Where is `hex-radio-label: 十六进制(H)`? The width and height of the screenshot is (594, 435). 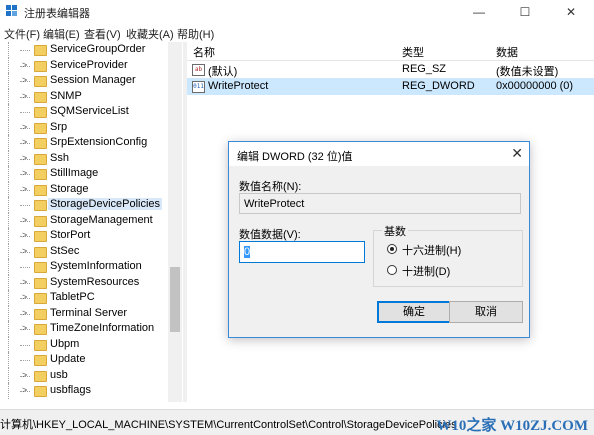
hex-radio-label: 十六进制(H) is located at coordinates (431, 250).